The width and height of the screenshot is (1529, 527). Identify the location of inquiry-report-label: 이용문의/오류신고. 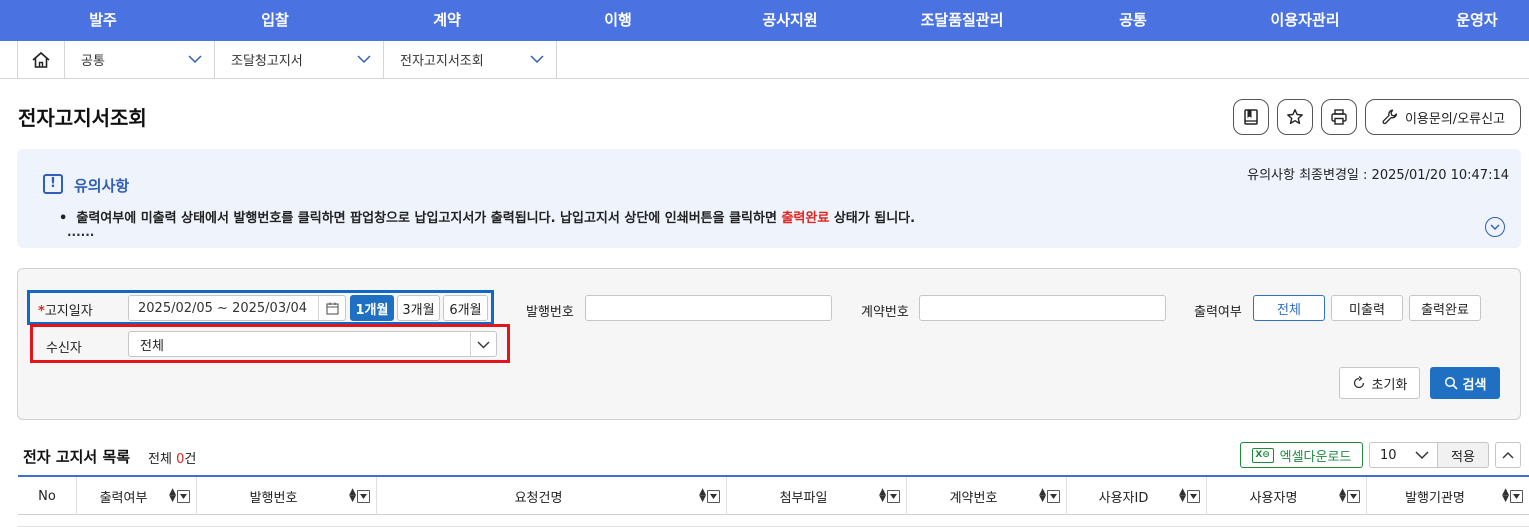
(1455, 119).